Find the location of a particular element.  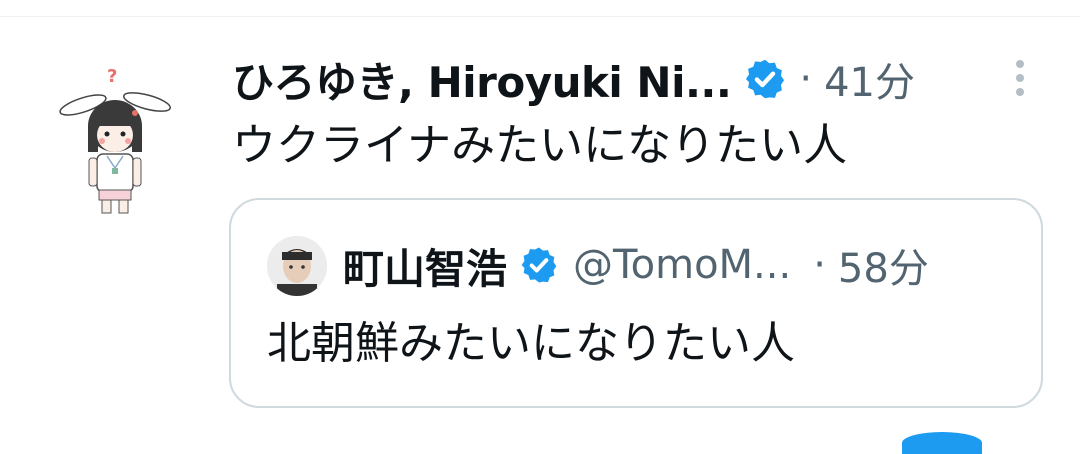

more-vertical-icon is located at coordinates (1020, 78).